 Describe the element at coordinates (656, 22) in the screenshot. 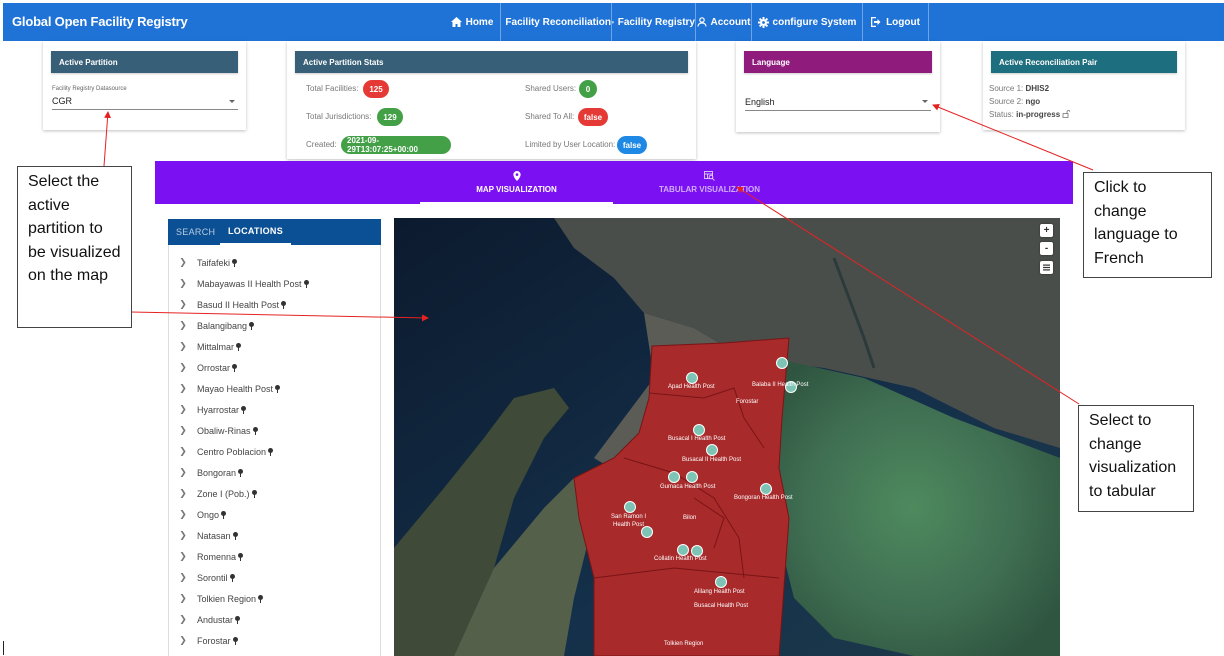

I see `nav-facility-registry-label: Facility Registry` at that location.